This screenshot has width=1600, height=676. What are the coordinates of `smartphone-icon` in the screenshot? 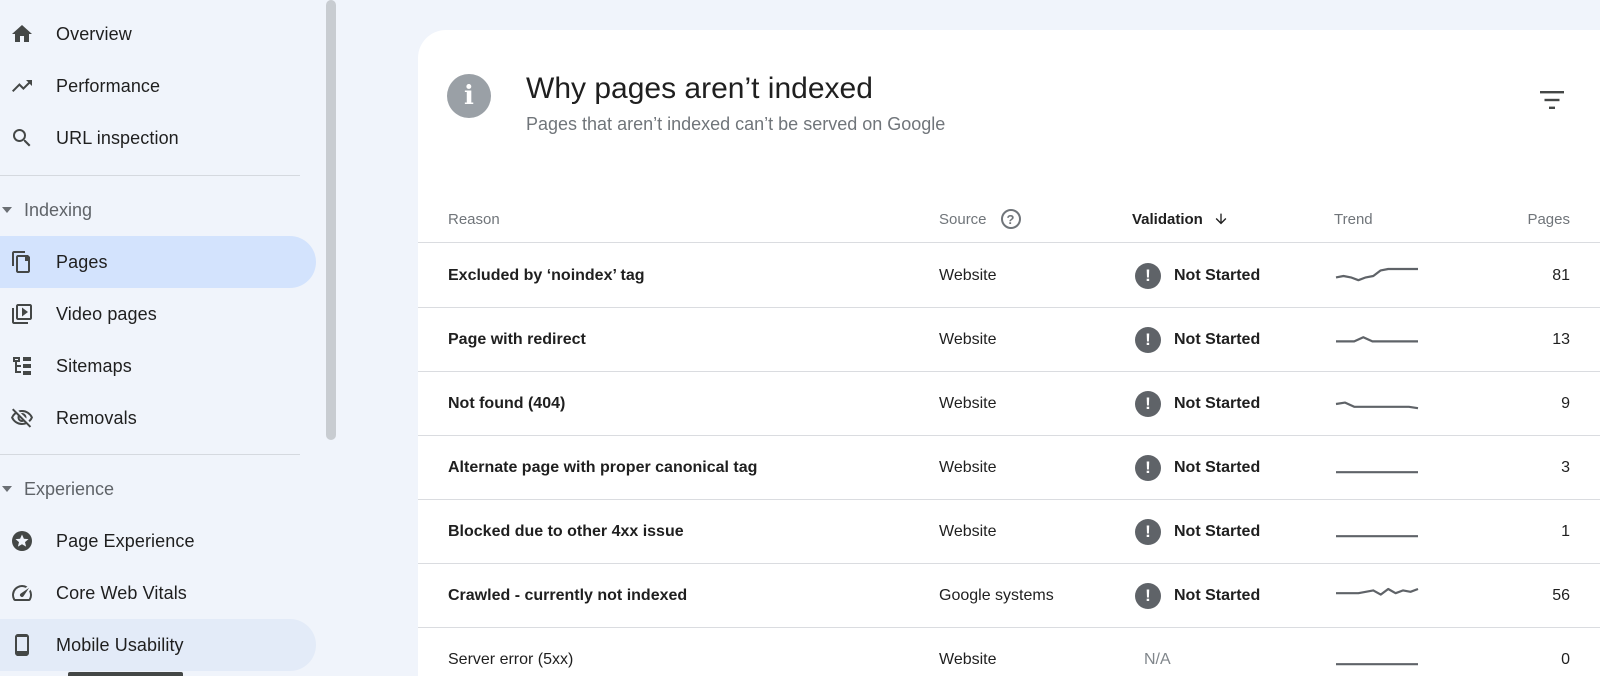 It's located at (22, 645).